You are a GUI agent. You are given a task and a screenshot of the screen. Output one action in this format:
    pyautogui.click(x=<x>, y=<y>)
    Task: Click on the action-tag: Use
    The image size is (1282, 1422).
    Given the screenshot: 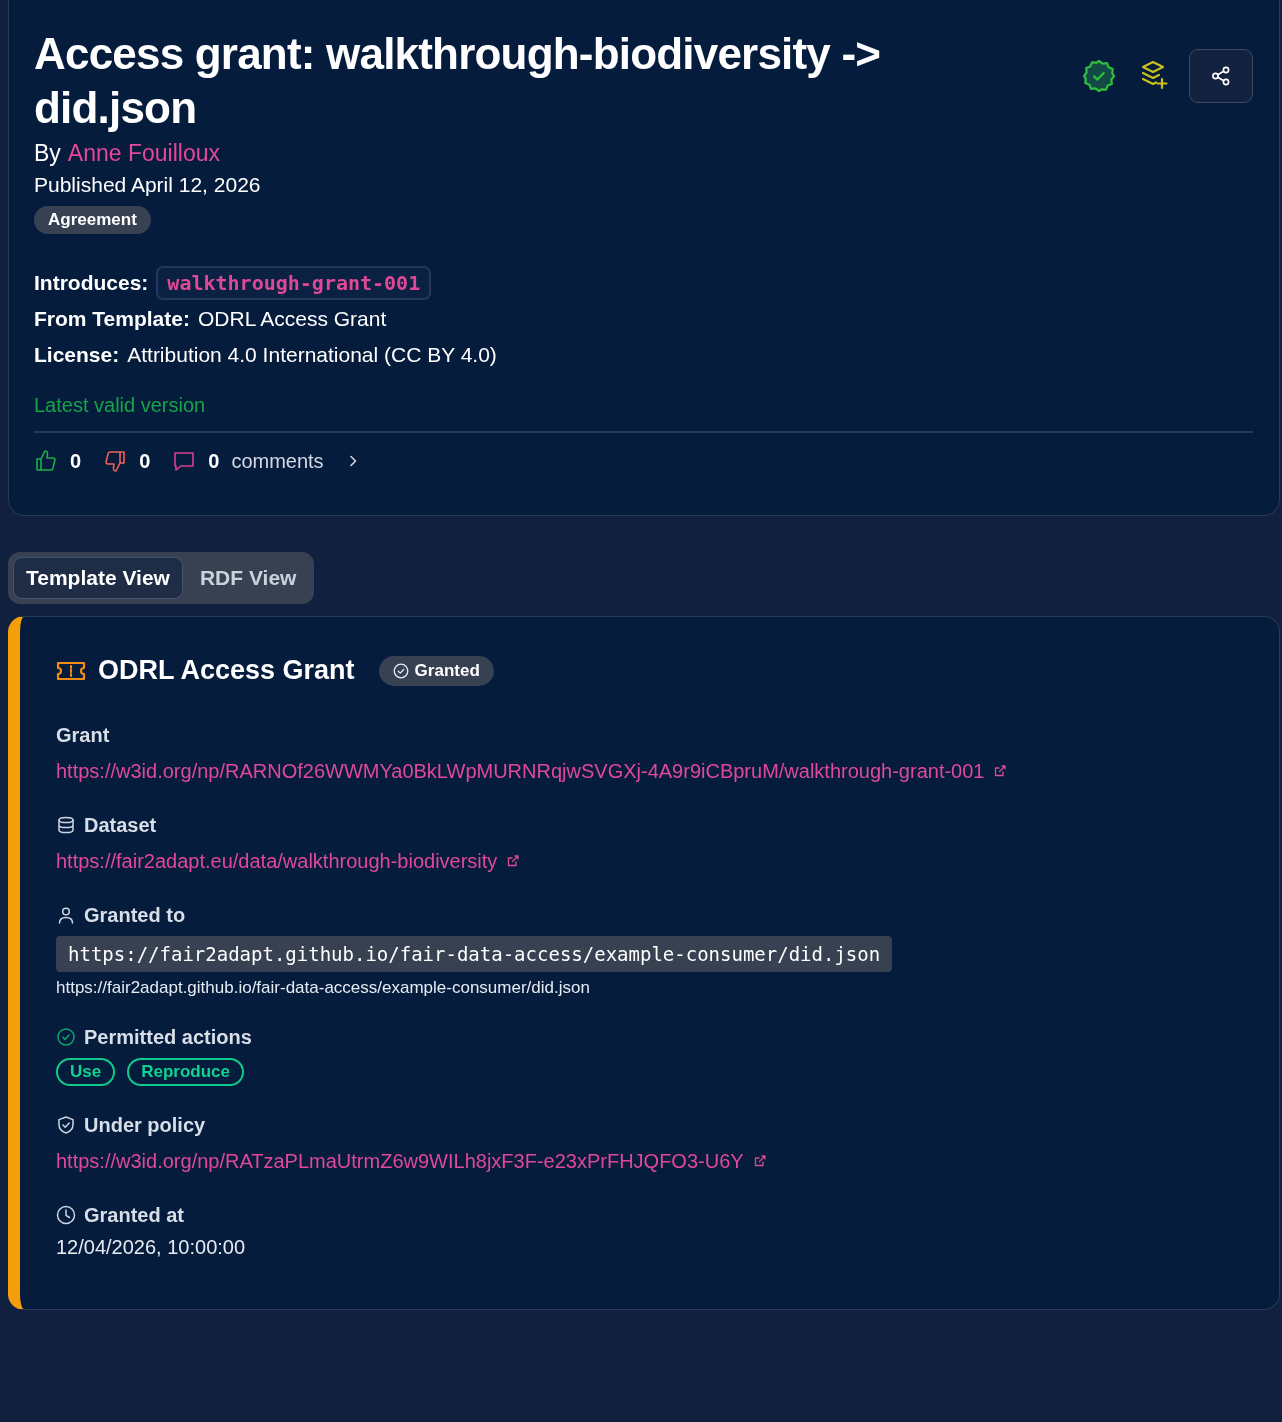 What is the action you would take?
    pyautogui.click(x=86, y=1072)
    